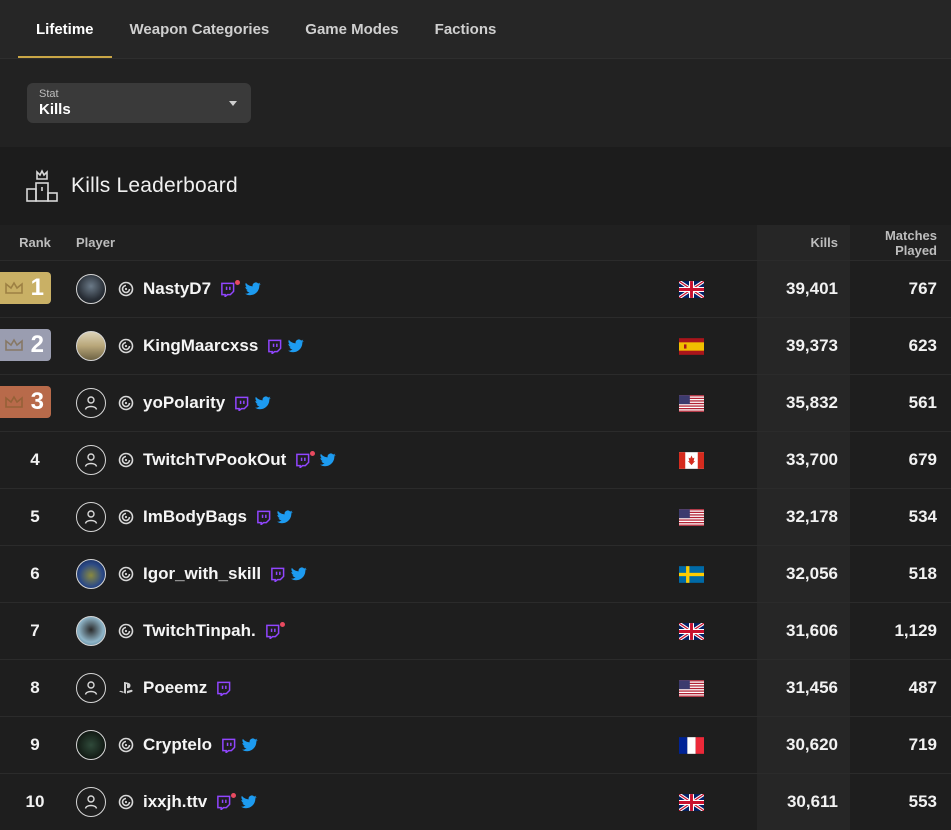  What do you see at coordinates (65, 29) in the screenshot?
I see `tab-lifetime: Lifetime` at bounding box center [65, 29].